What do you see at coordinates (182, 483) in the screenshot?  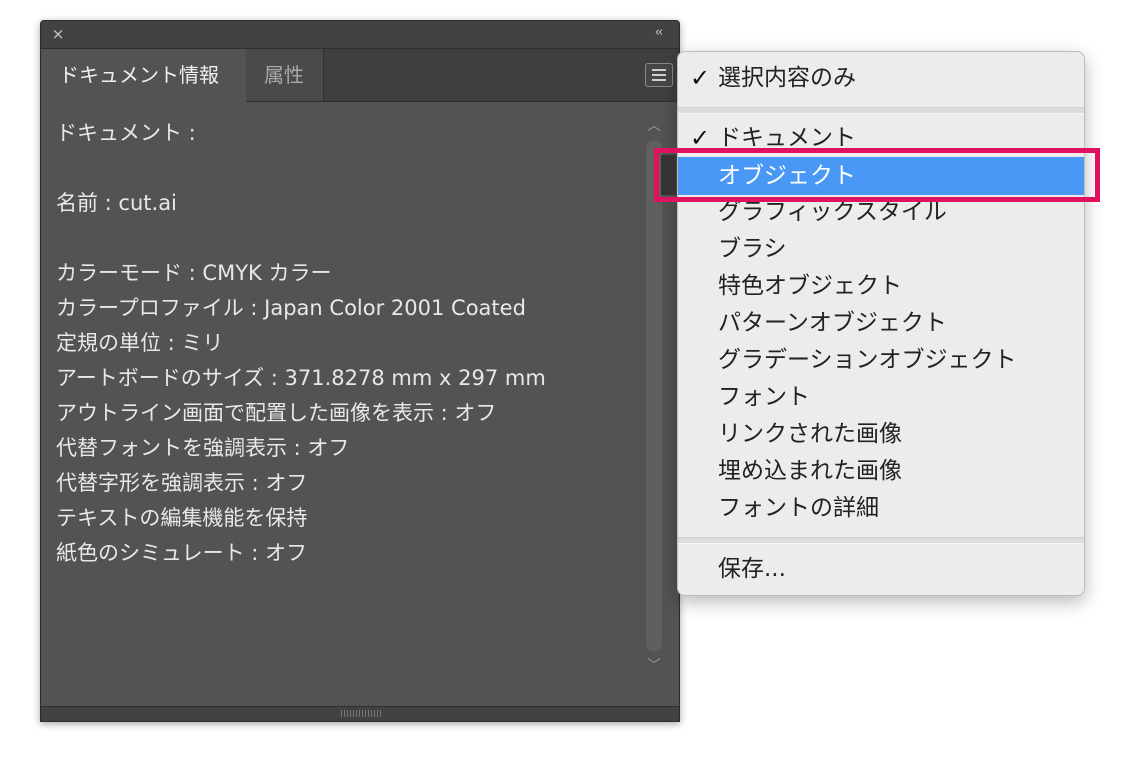 I see `info-line: 代替字形を強調表示 : オフ` at bounding box center [182, 483].